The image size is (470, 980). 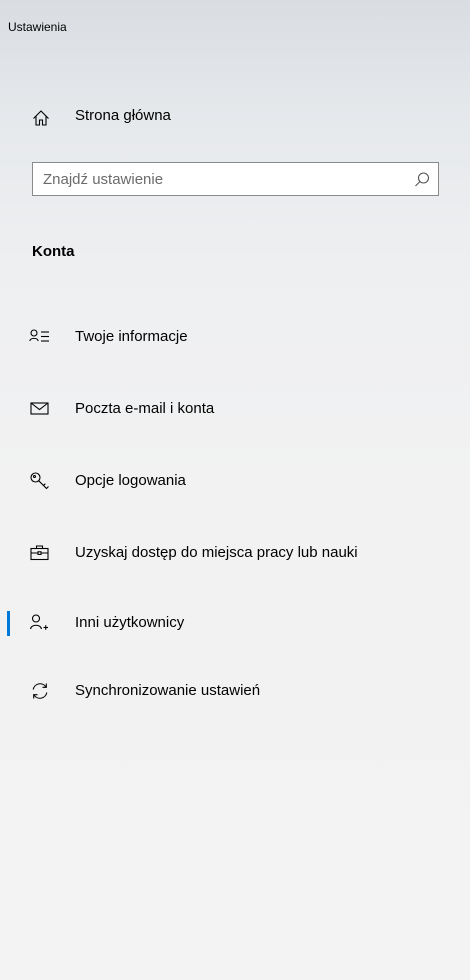 I want to click on home-nav-item: Strona główna, so click(x=235, y=117).